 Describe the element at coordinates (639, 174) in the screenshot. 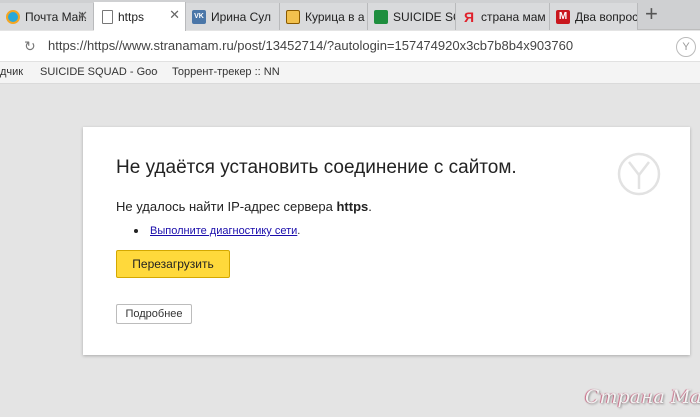

I see `yandex-browser-logo-icon` at that location.